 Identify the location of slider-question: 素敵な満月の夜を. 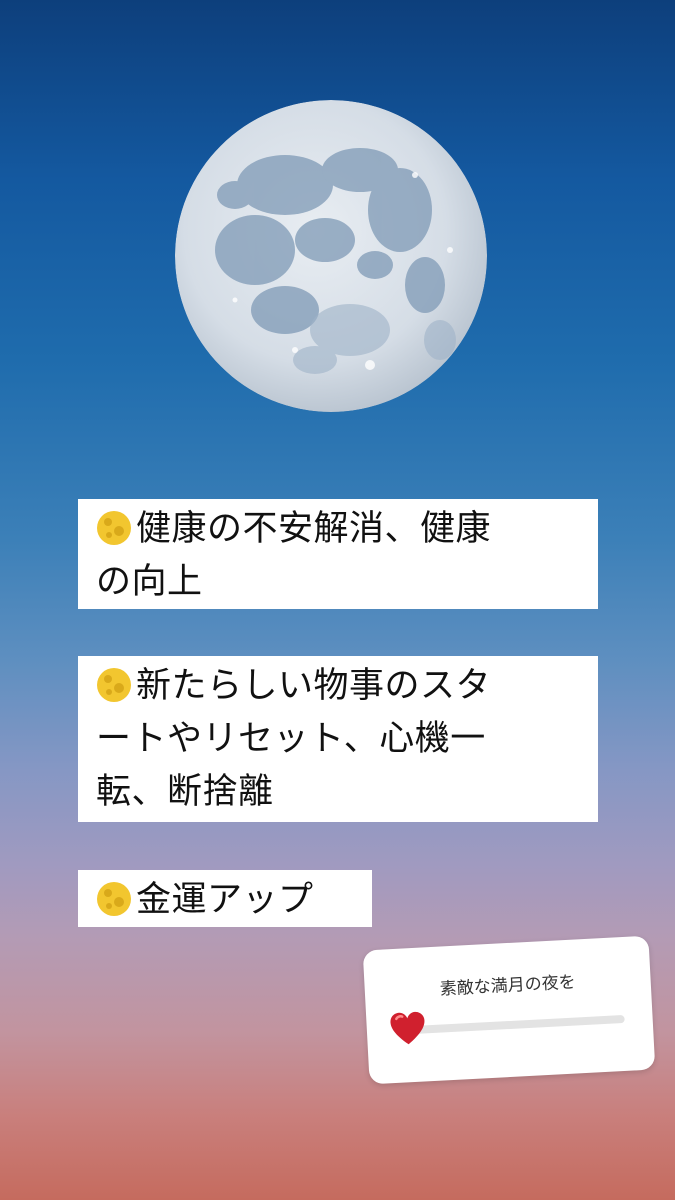
(508, 986).